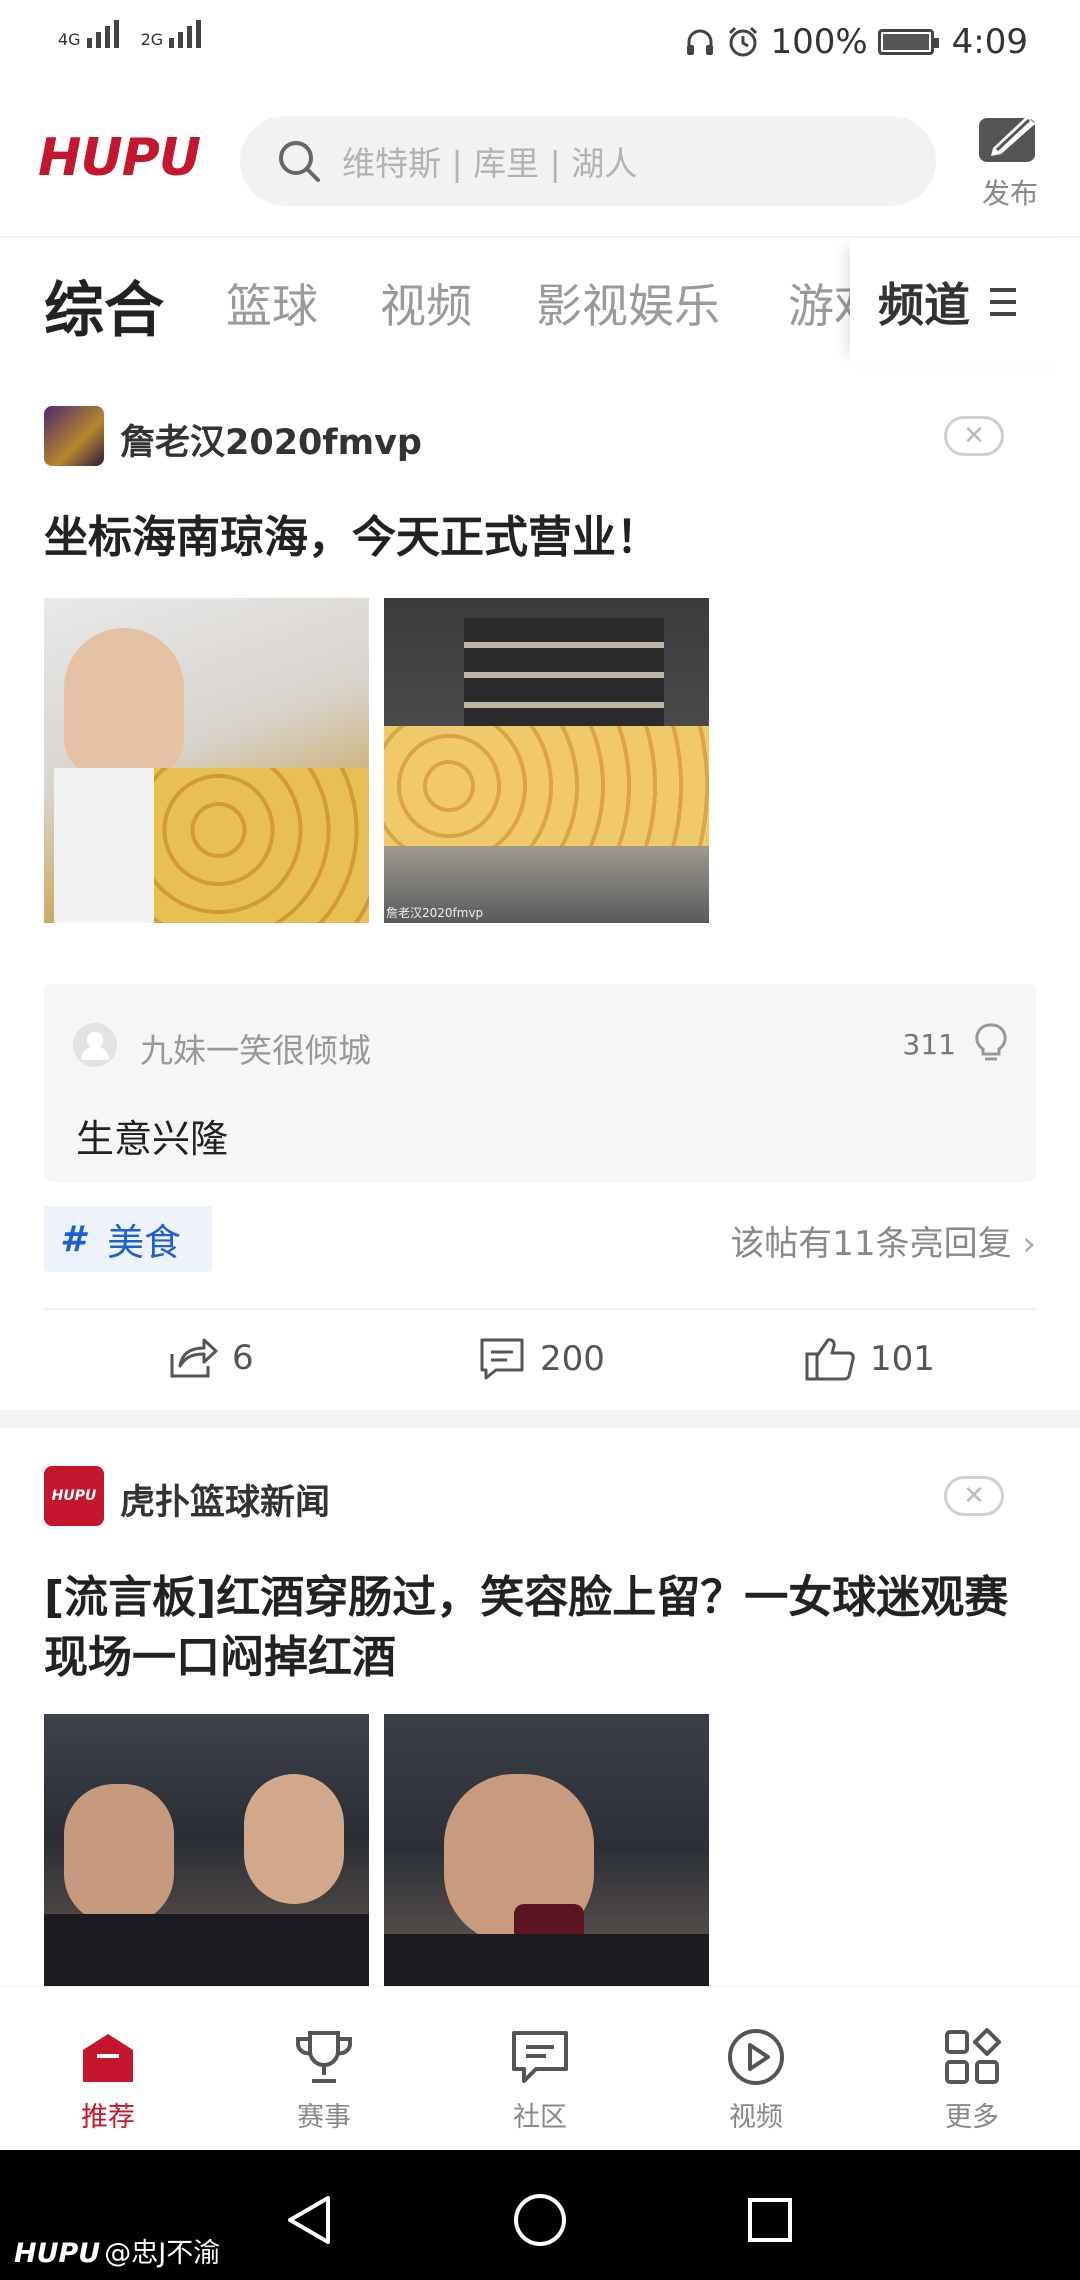 This screenshot has height=2280, width=1080. What do you see at coordinates (540, 1083) in the screenshot?
I see `hot-comment-box: 九妹一笑很倾城 311 生意兴隆` at bounding box center [540, 1083].